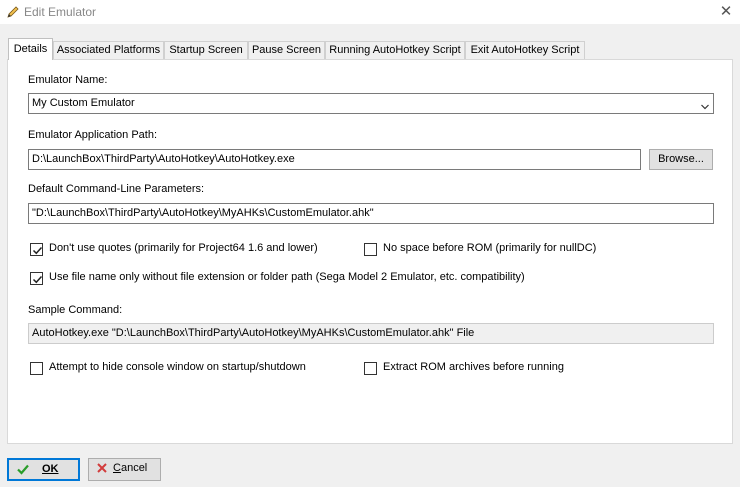 This screenshot has width=740, height=487. Describe the element at coordinates (75, 310) in the screenshot. I see `sample-command-label: Sample Command:` at that location.